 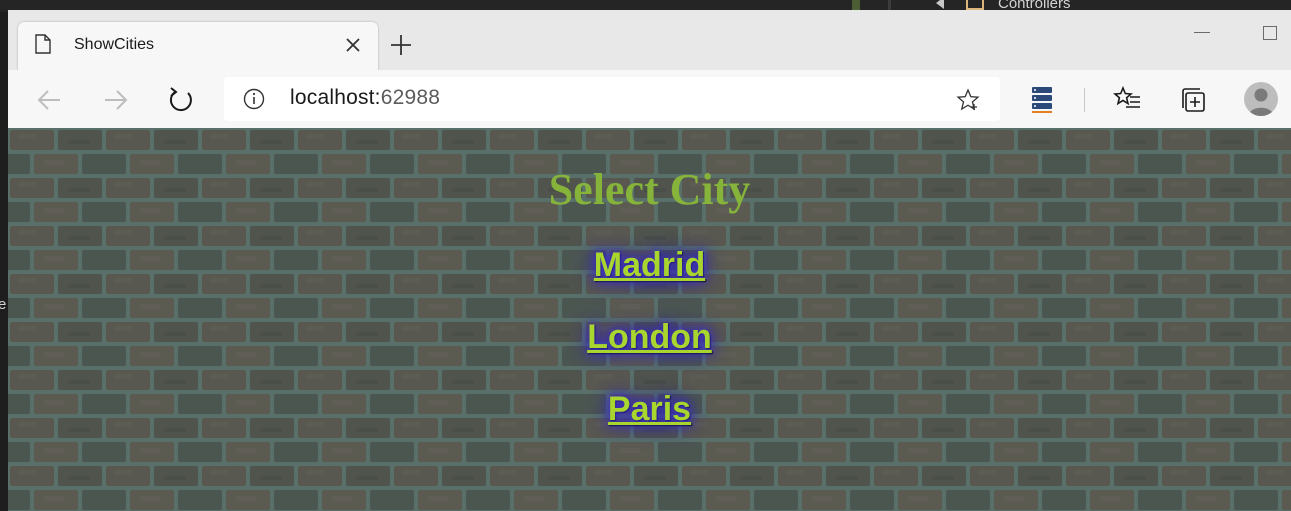 What do you see at coordinates (181, 100) in the screenshot?
I see `refresh-icon` at bounding box center [181, 100].